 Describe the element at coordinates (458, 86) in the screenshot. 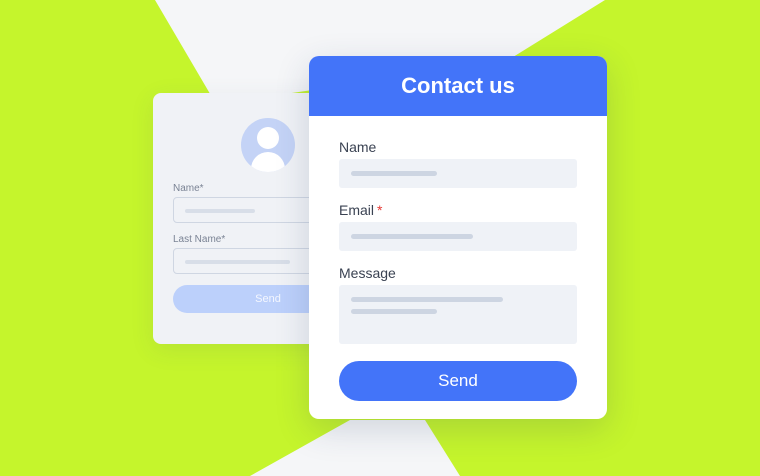

I see `contact-form-title: Contact us` at that location.